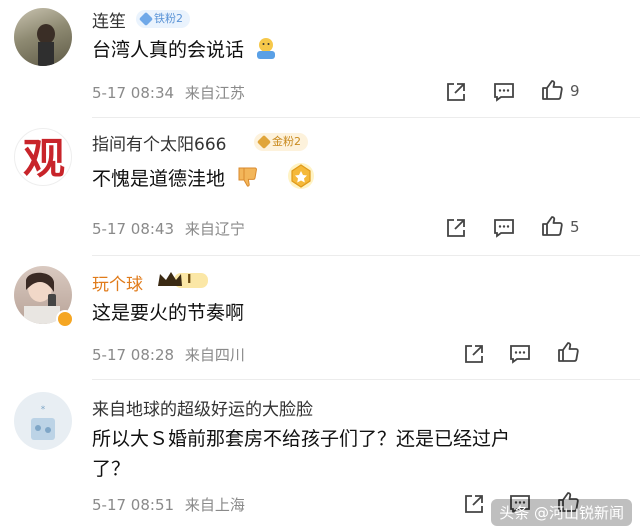 The width and height of the screenshot is (640, 532). I want to click on comment-text-content: 不愧是道德洼地, so click(159, 179).